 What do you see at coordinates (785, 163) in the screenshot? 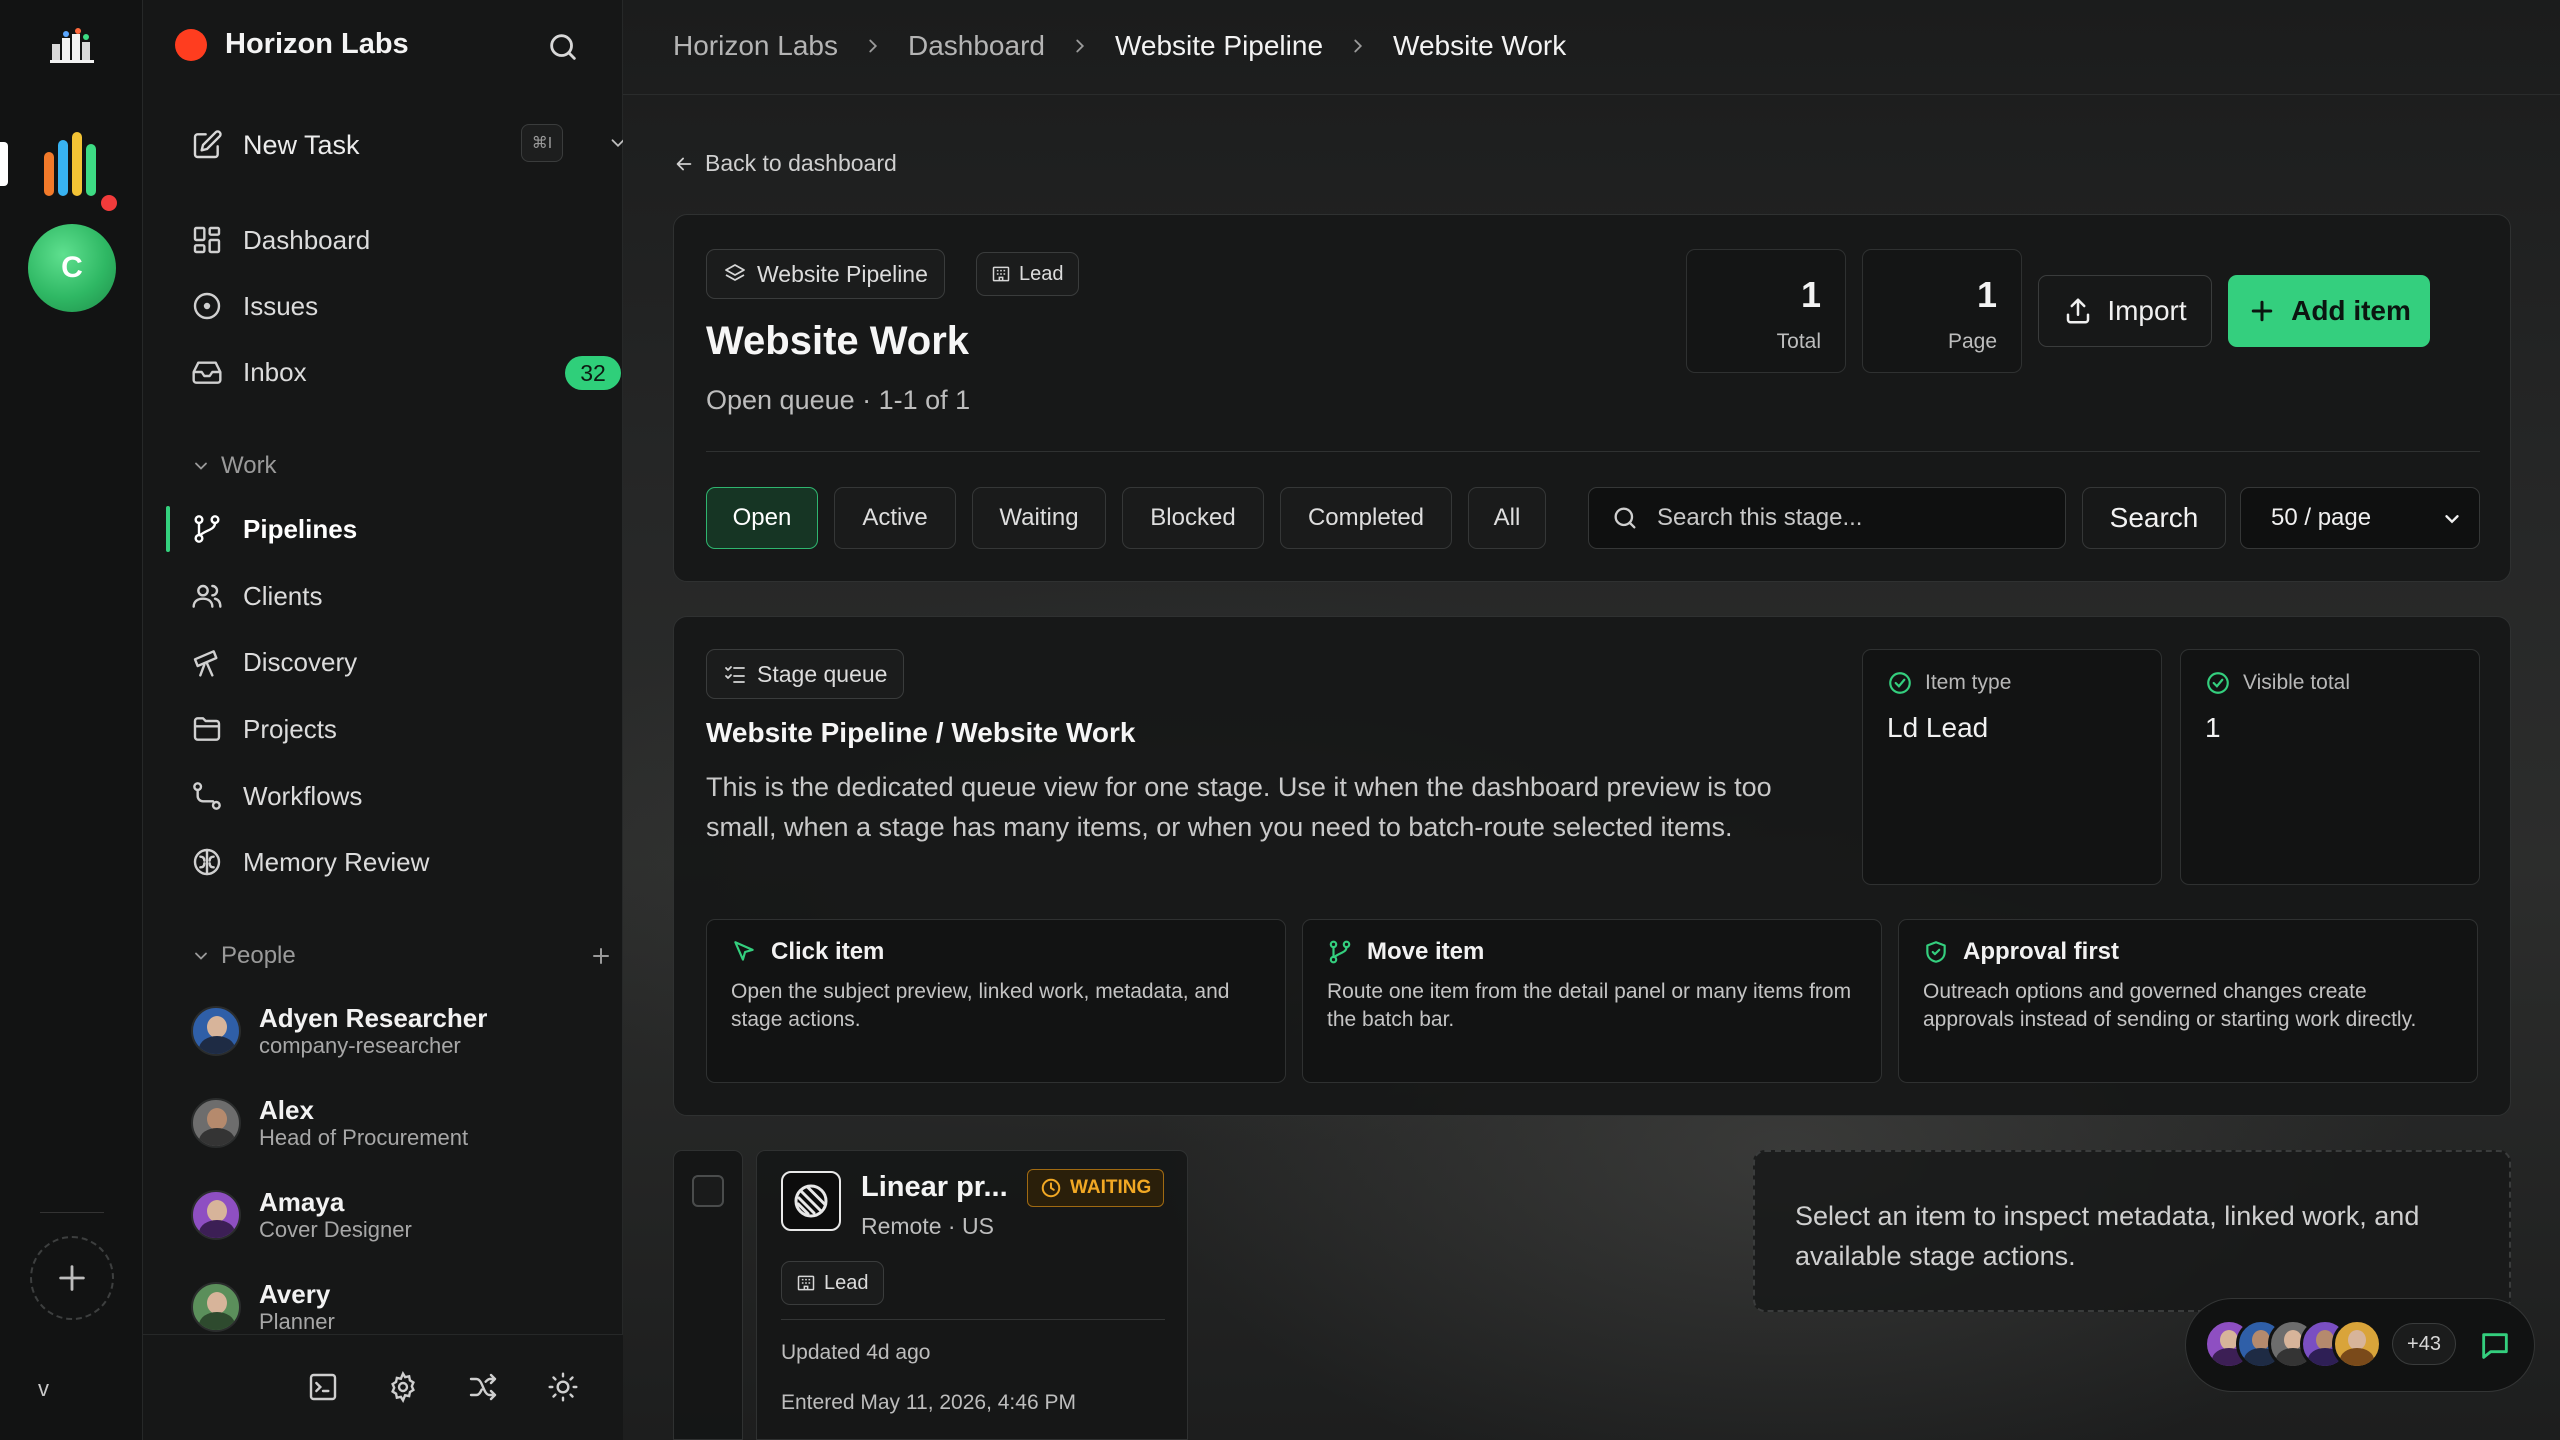
I see `back-to-dashboard-link: Back to dashboard` at bounding box center [785, 163].